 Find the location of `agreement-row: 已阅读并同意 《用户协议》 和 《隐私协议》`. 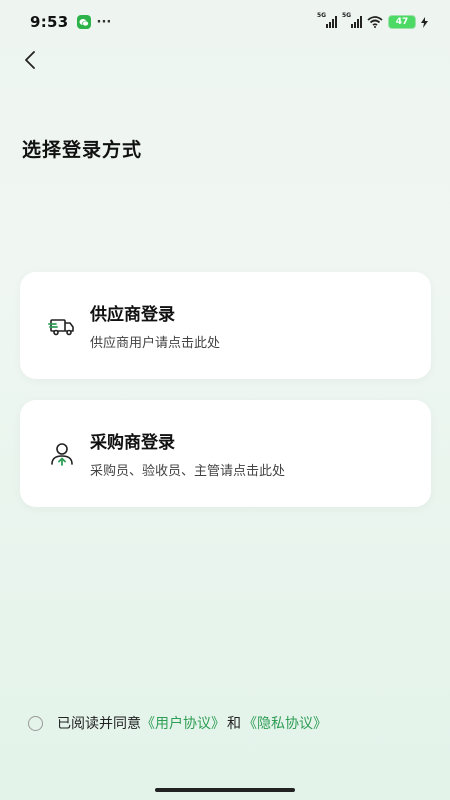

agreement-row: 已阅读并同意 《用户协议》 和 《隐私协议》 is located at coordinates (177, 723).